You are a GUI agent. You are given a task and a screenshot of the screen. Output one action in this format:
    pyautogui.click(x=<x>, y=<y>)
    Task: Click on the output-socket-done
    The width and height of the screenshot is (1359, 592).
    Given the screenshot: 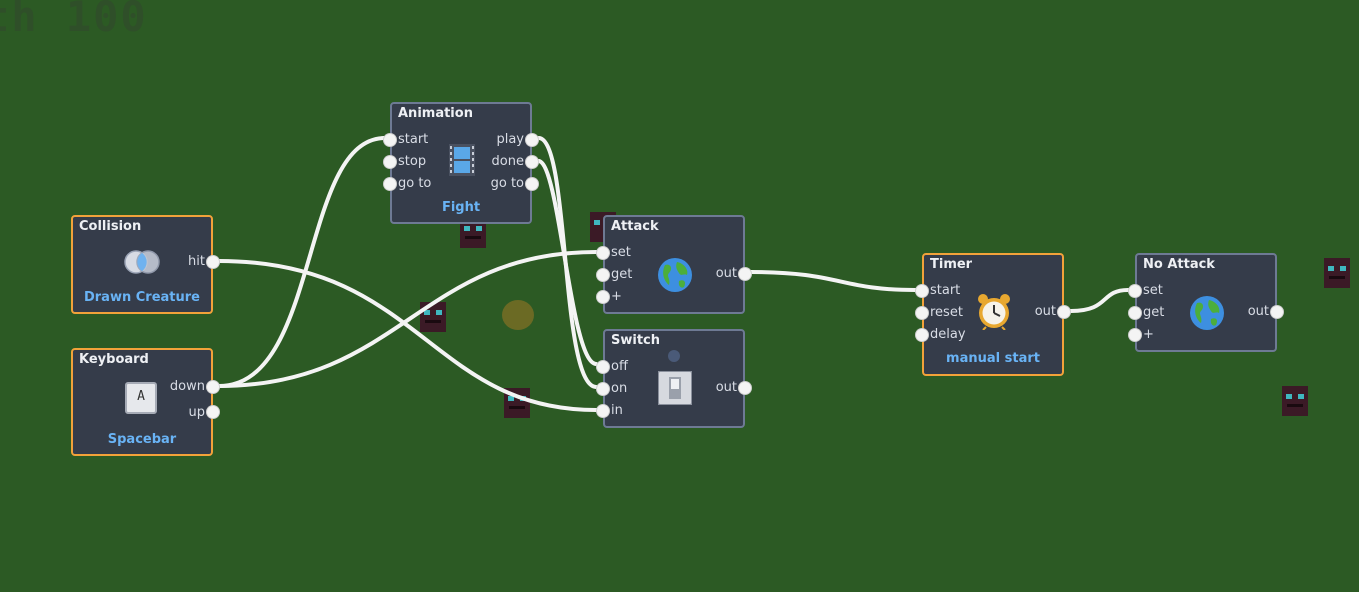 What is the action you would take?
    pyautogui.click(x=532, y=162)
    